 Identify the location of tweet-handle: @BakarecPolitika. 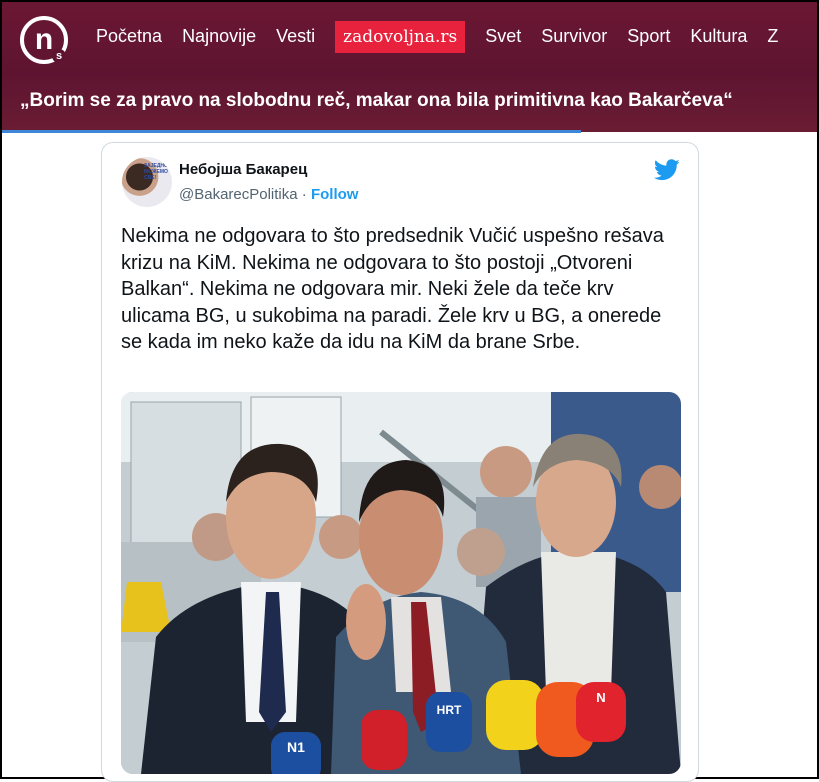
(238, 194).